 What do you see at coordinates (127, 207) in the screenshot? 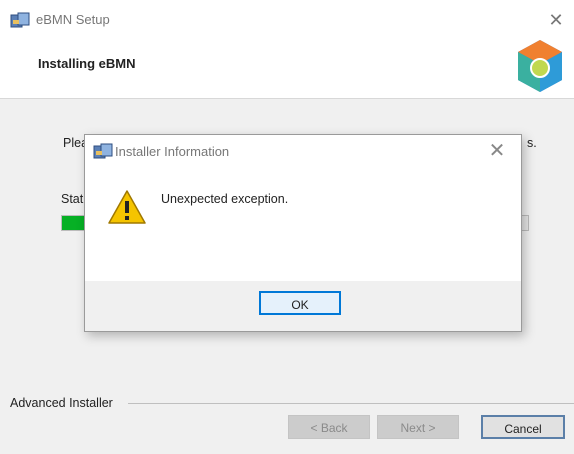
I see `warning-icon` at bounding box center [127, 207].